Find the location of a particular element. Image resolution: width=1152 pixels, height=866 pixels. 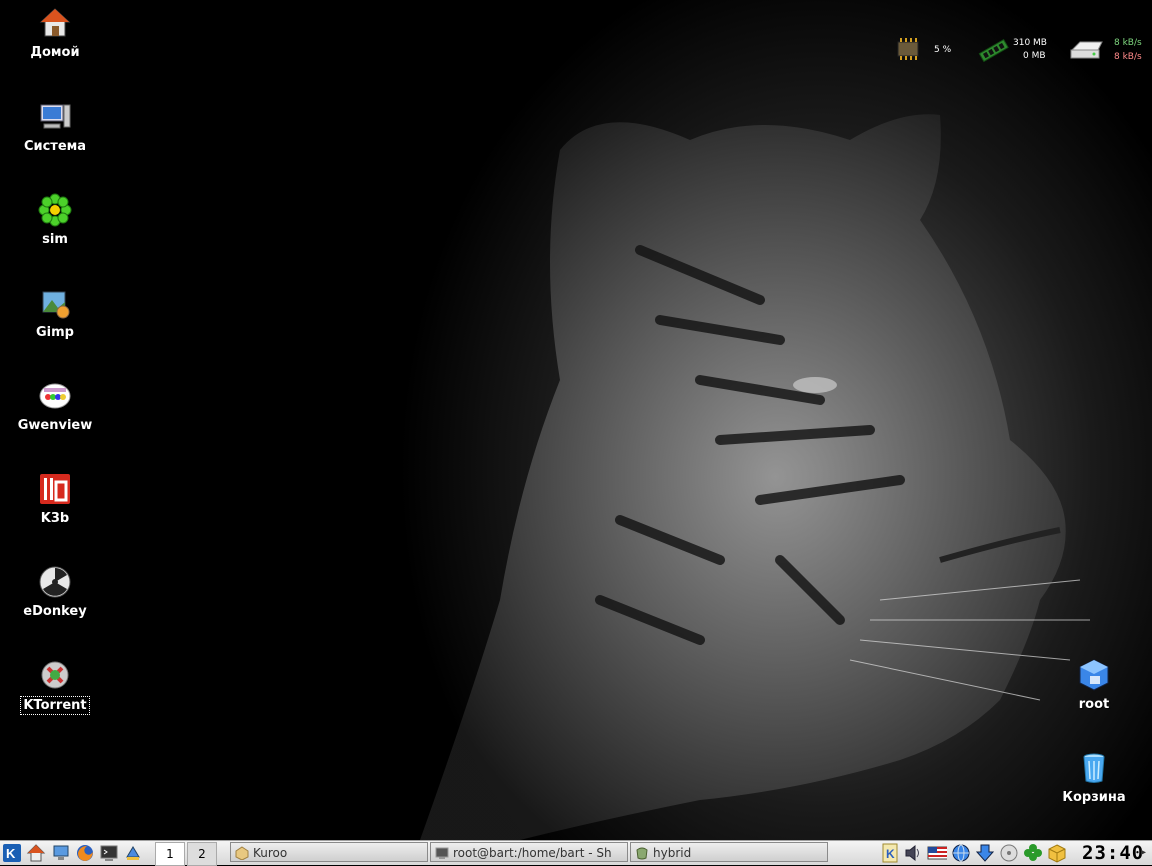

package-box-icon is located at coordinates (1057, 853).